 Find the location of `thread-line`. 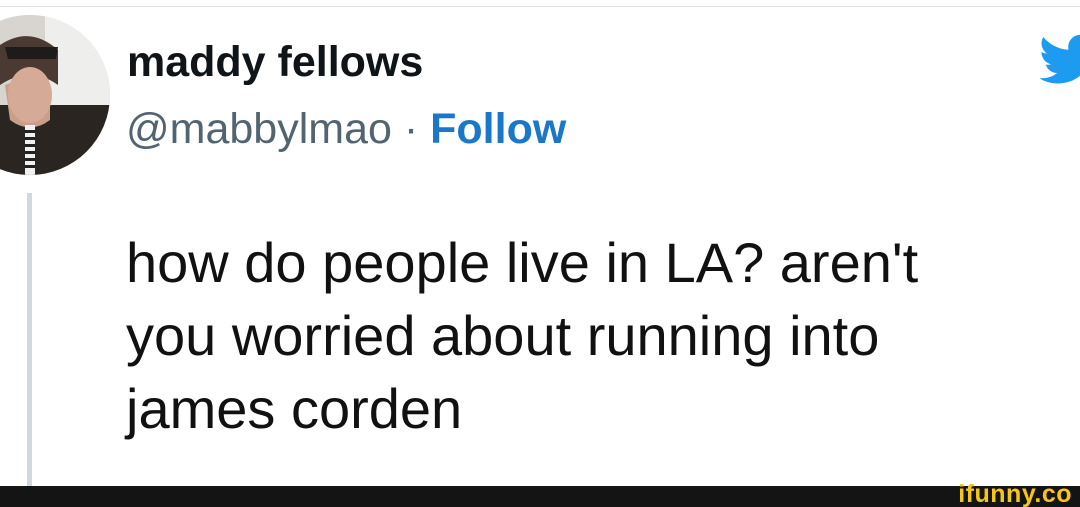

thread-line is located at coordinates (29, 339).